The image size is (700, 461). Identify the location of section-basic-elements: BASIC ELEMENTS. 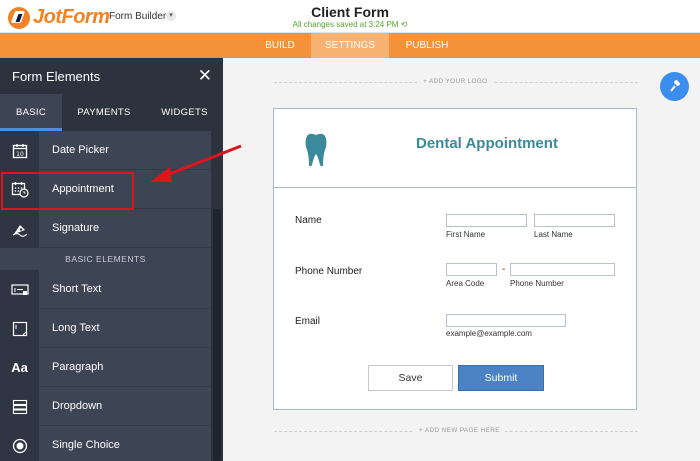
(105, 259).